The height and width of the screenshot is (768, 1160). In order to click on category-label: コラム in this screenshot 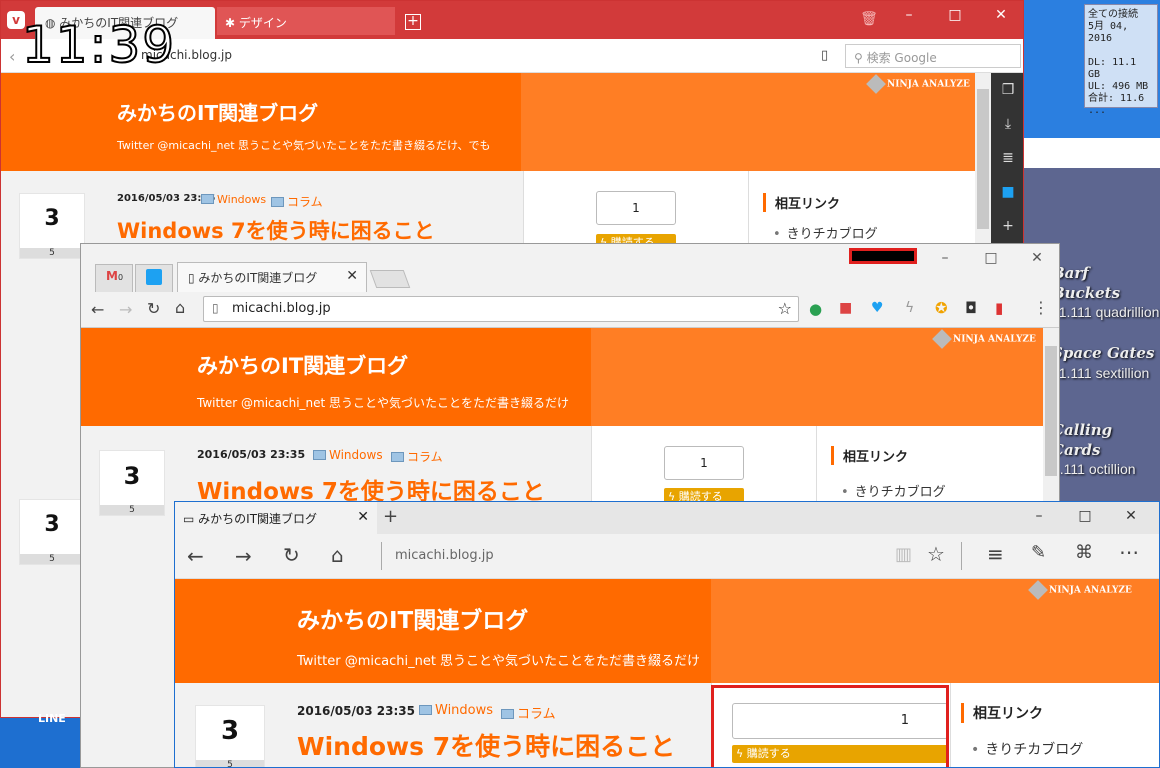, I will do `click(536, 714)`.